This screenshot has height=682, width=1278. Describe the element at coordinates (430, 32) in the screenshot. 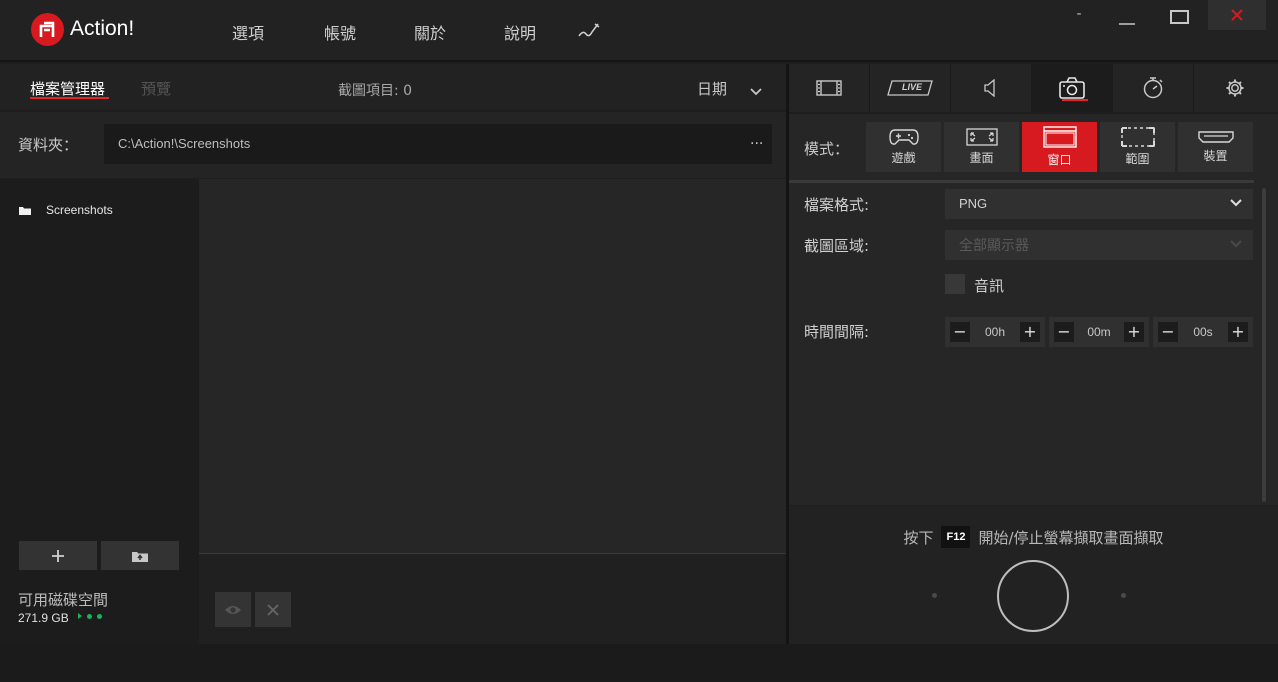

I see `menu-about: 關於` at that location.